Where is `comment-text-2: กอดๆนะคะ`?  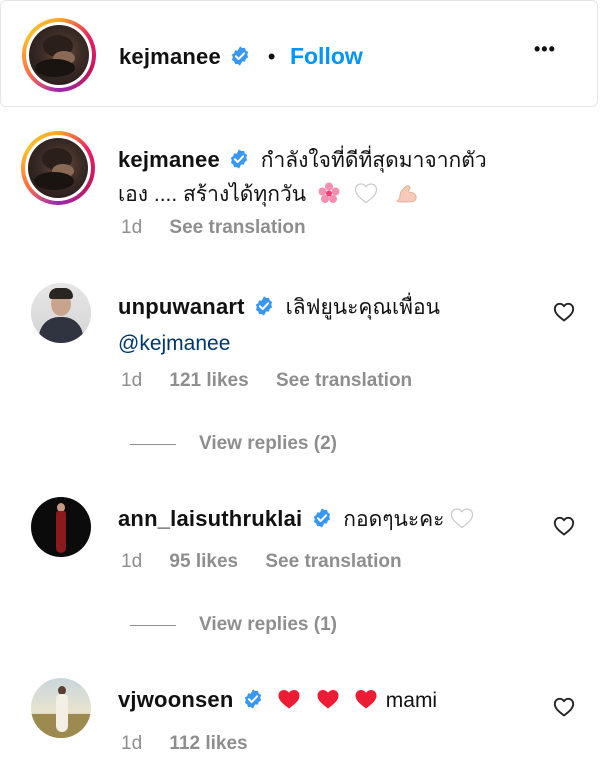
comment-text-2: กอดๆนะคะ is located at coordinates (394, 519).